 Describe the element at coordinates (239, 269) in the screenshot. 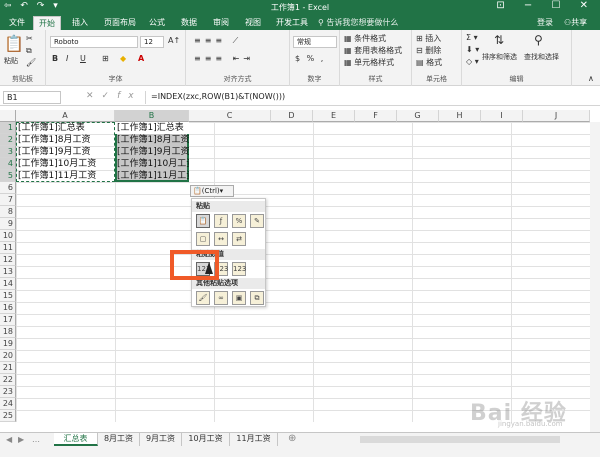

I see `paste-values-source-format-icon: 123` at that location.